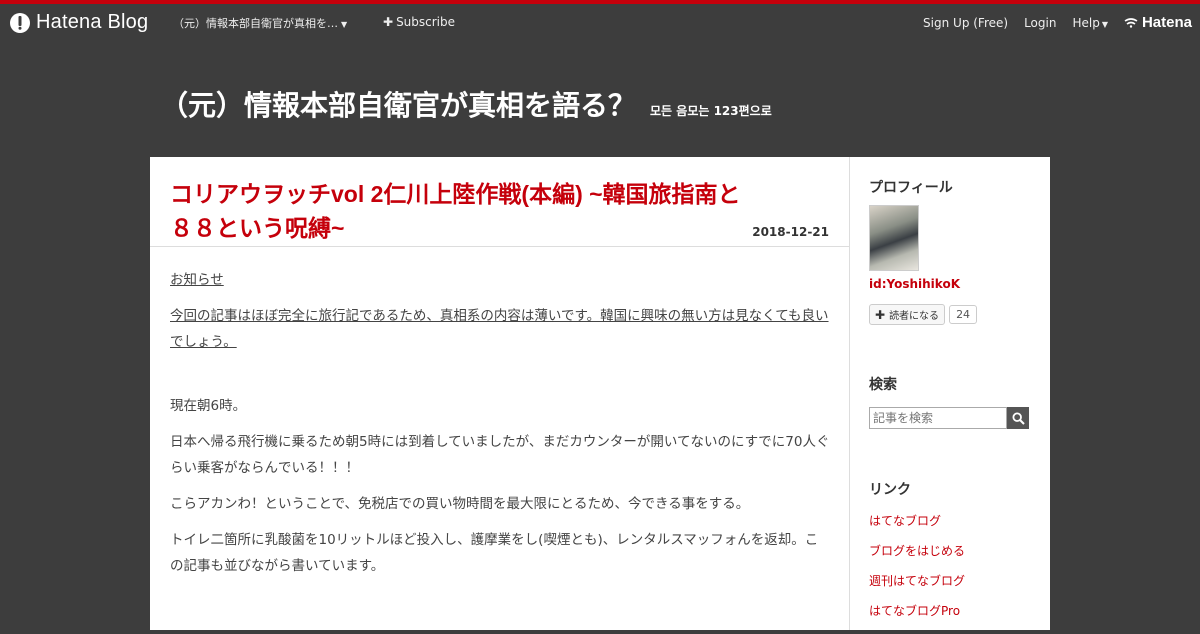 The height and width of the screenshot is (634, 1200). What do you see at coordinates (426, 22) in the screenshot?
I see `subscribe-label: Subscribe` at bounding box center [426, 22].